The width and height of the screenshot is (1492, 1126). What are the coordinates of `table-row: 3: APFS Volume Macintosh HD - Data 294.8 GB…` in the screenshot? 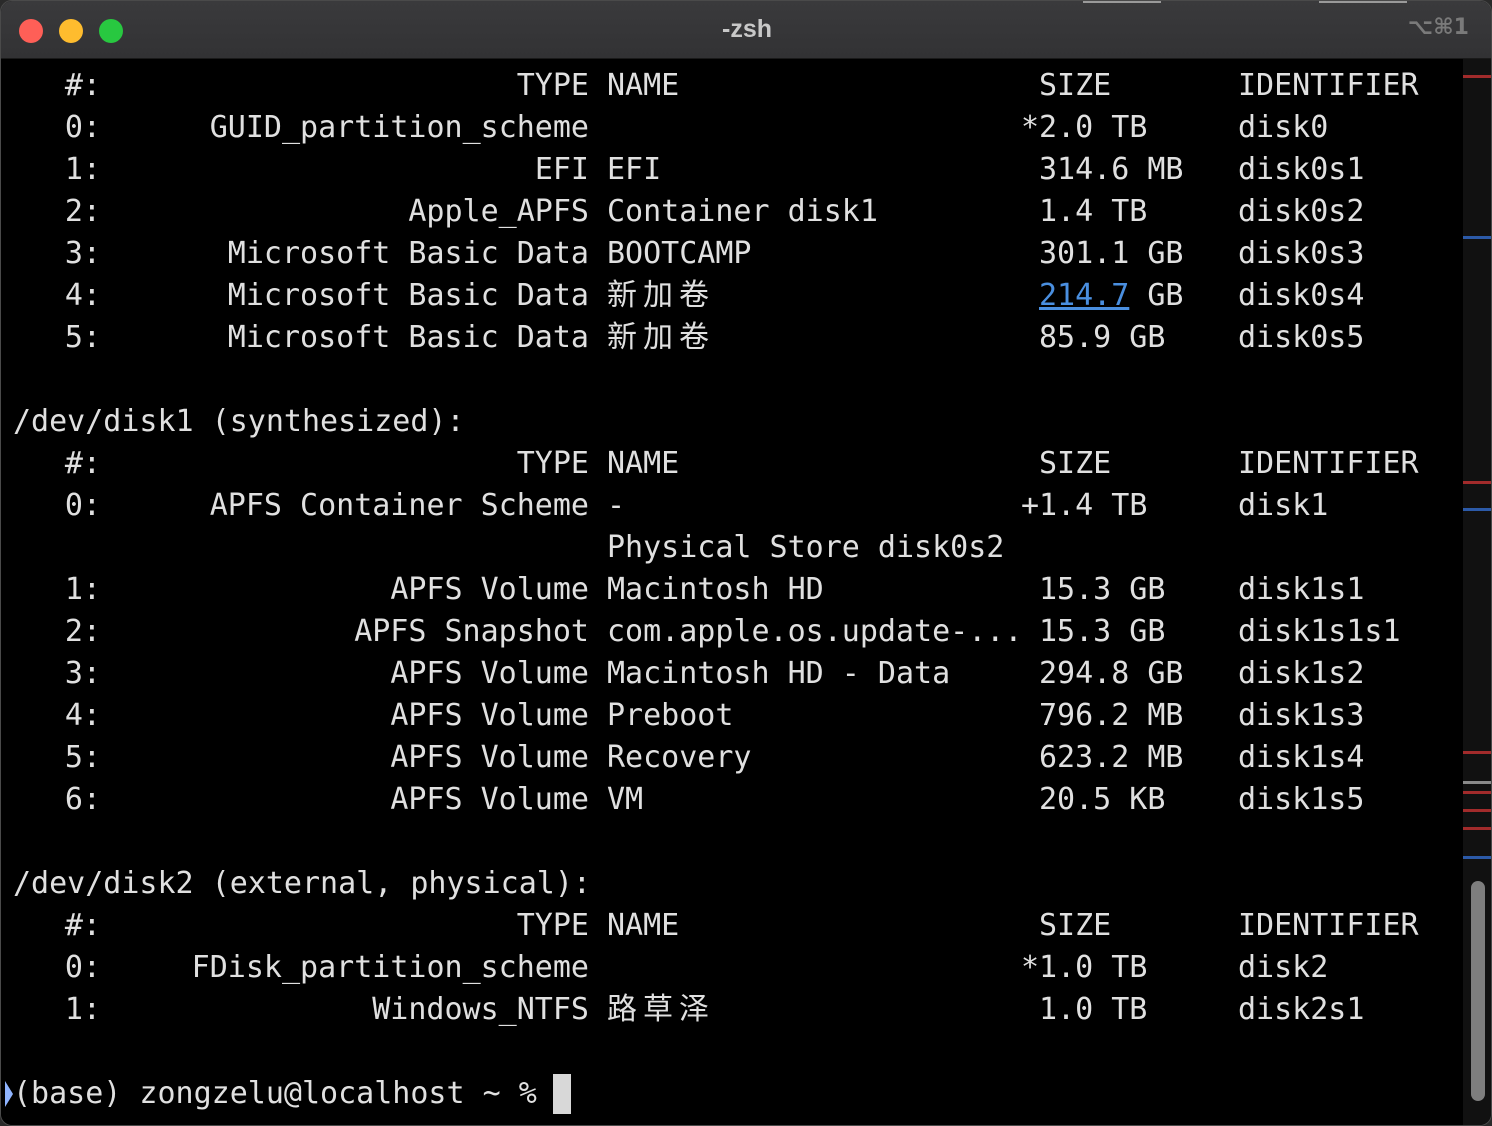 It's located at (732, 674).